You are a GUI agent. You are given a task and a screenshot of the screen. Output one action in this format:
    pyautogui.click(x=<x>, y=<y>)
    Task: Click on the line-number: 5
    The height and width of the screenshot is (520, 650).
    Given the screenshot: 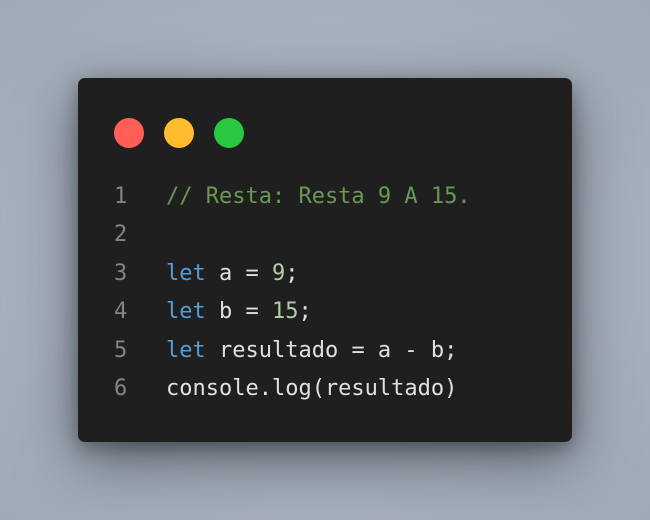 What is the action you would take?
    pyautogui.click(x=121, y=350)
    